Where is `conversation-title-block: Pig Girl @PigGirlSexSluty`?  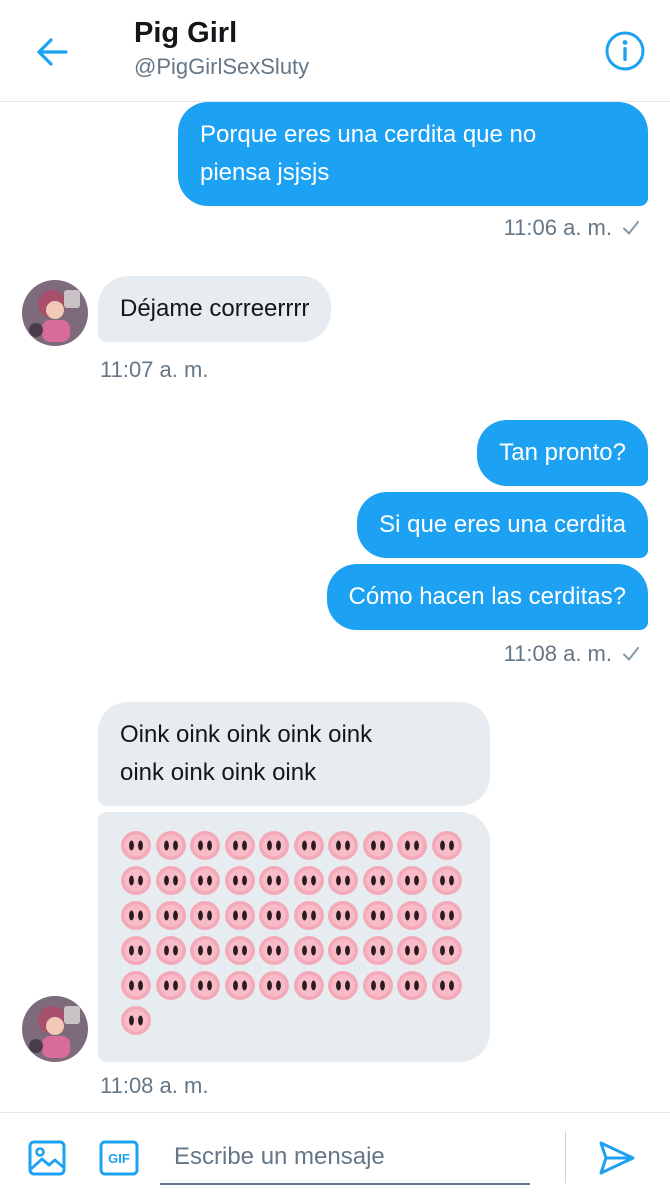
conversation-title-block: Pig Girl @PigGirlSexSluty is located at coordinates (221, 49).